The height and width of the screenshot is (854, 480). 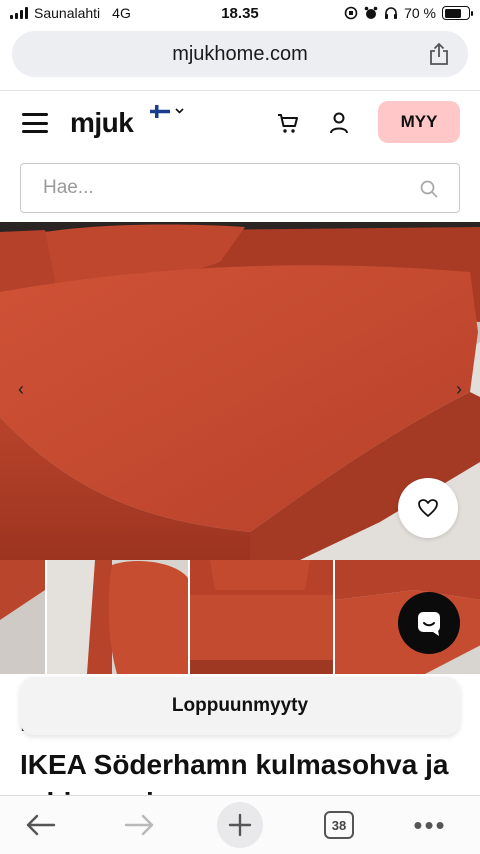 I want to click on status-bar: Saunalahti 4G 18.35 70 %, so click(x=240, y=13).